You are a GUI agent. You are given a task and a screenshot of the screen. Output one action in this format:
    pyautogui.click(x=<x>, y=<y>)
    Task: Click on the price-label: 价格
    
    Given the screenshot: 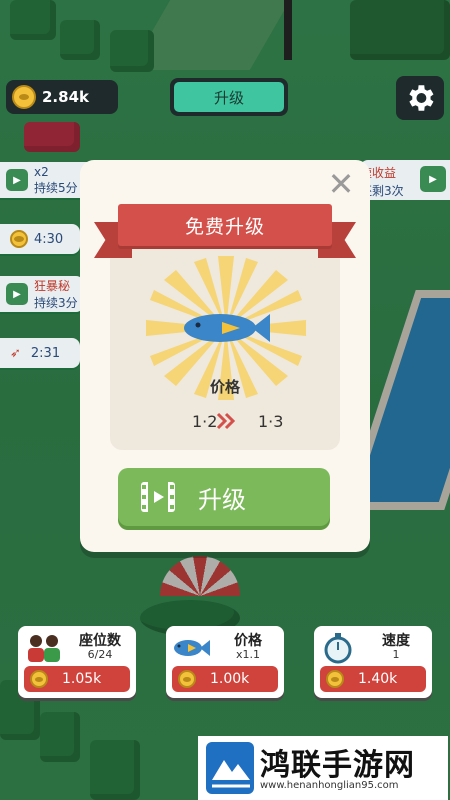 What is the action you would take?
    pyautogui.click(x=224, y=387)
    